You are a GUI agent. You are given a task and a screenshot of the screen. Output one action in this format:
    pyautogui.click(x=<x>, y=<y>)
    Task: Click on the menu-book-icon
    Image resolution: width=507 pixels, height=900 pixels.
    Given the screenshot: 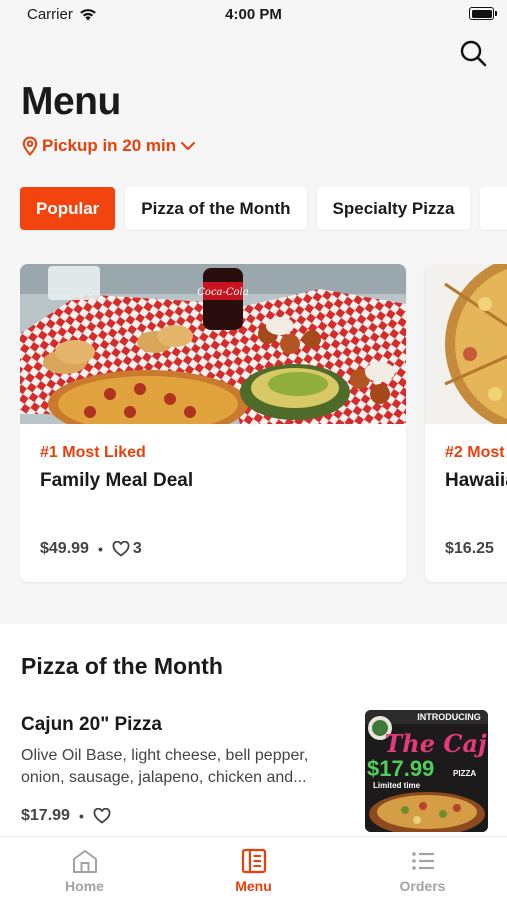 What is the action you would take?
    pyautogui.click(x=253, y=861)
    